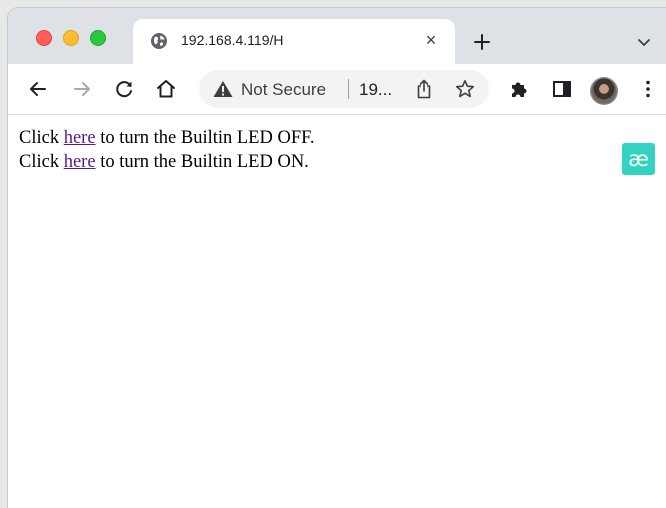 The image size is (666, 508). I want to click on led-off-line: Click here to turn the Builtin LED OFF., so click(167, 138).